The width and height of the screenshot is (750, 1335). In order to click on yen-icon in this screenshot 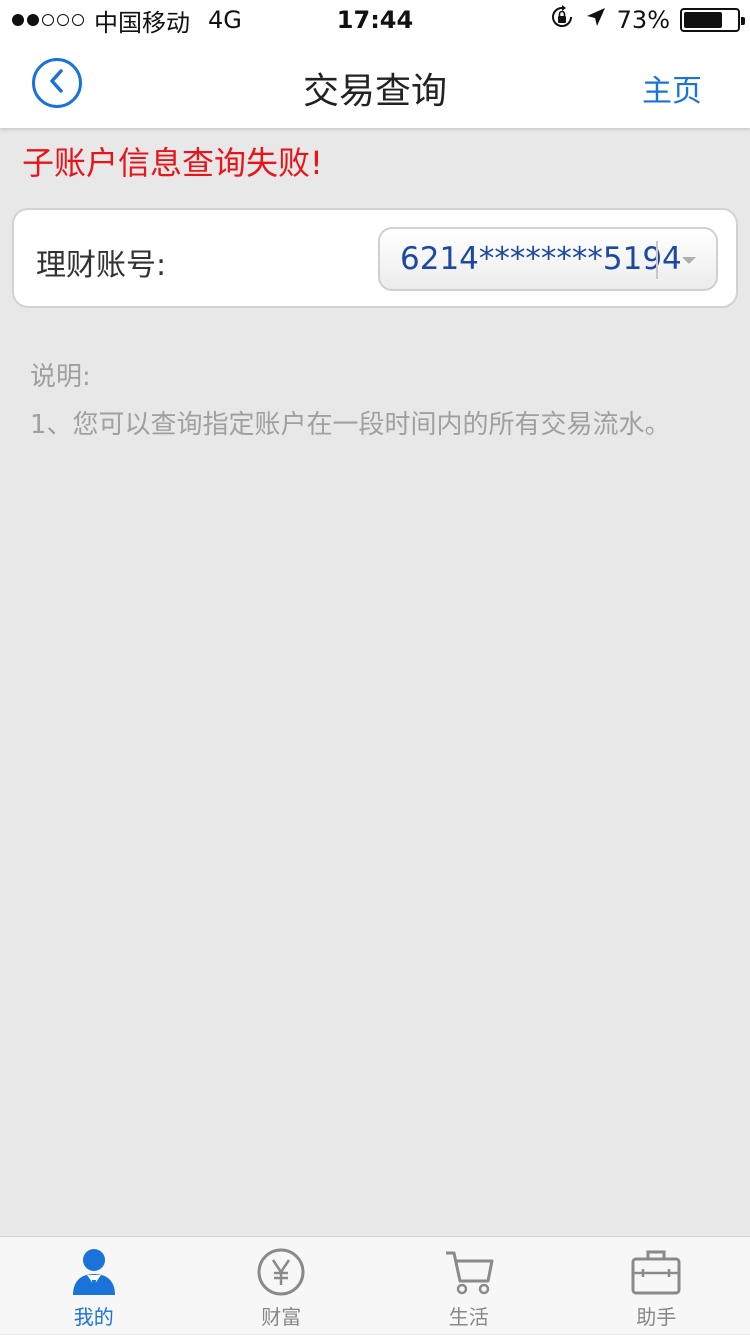, I will do `click(281, 1272)`.